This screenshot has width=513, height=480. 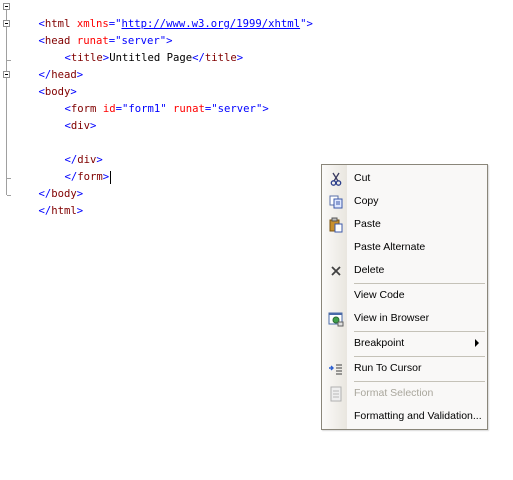 What do you see at coordinates (141, 99) in the screenshot?
I see `code-line: <form id="form1" runat="server">` at bounding box center [141, 99].